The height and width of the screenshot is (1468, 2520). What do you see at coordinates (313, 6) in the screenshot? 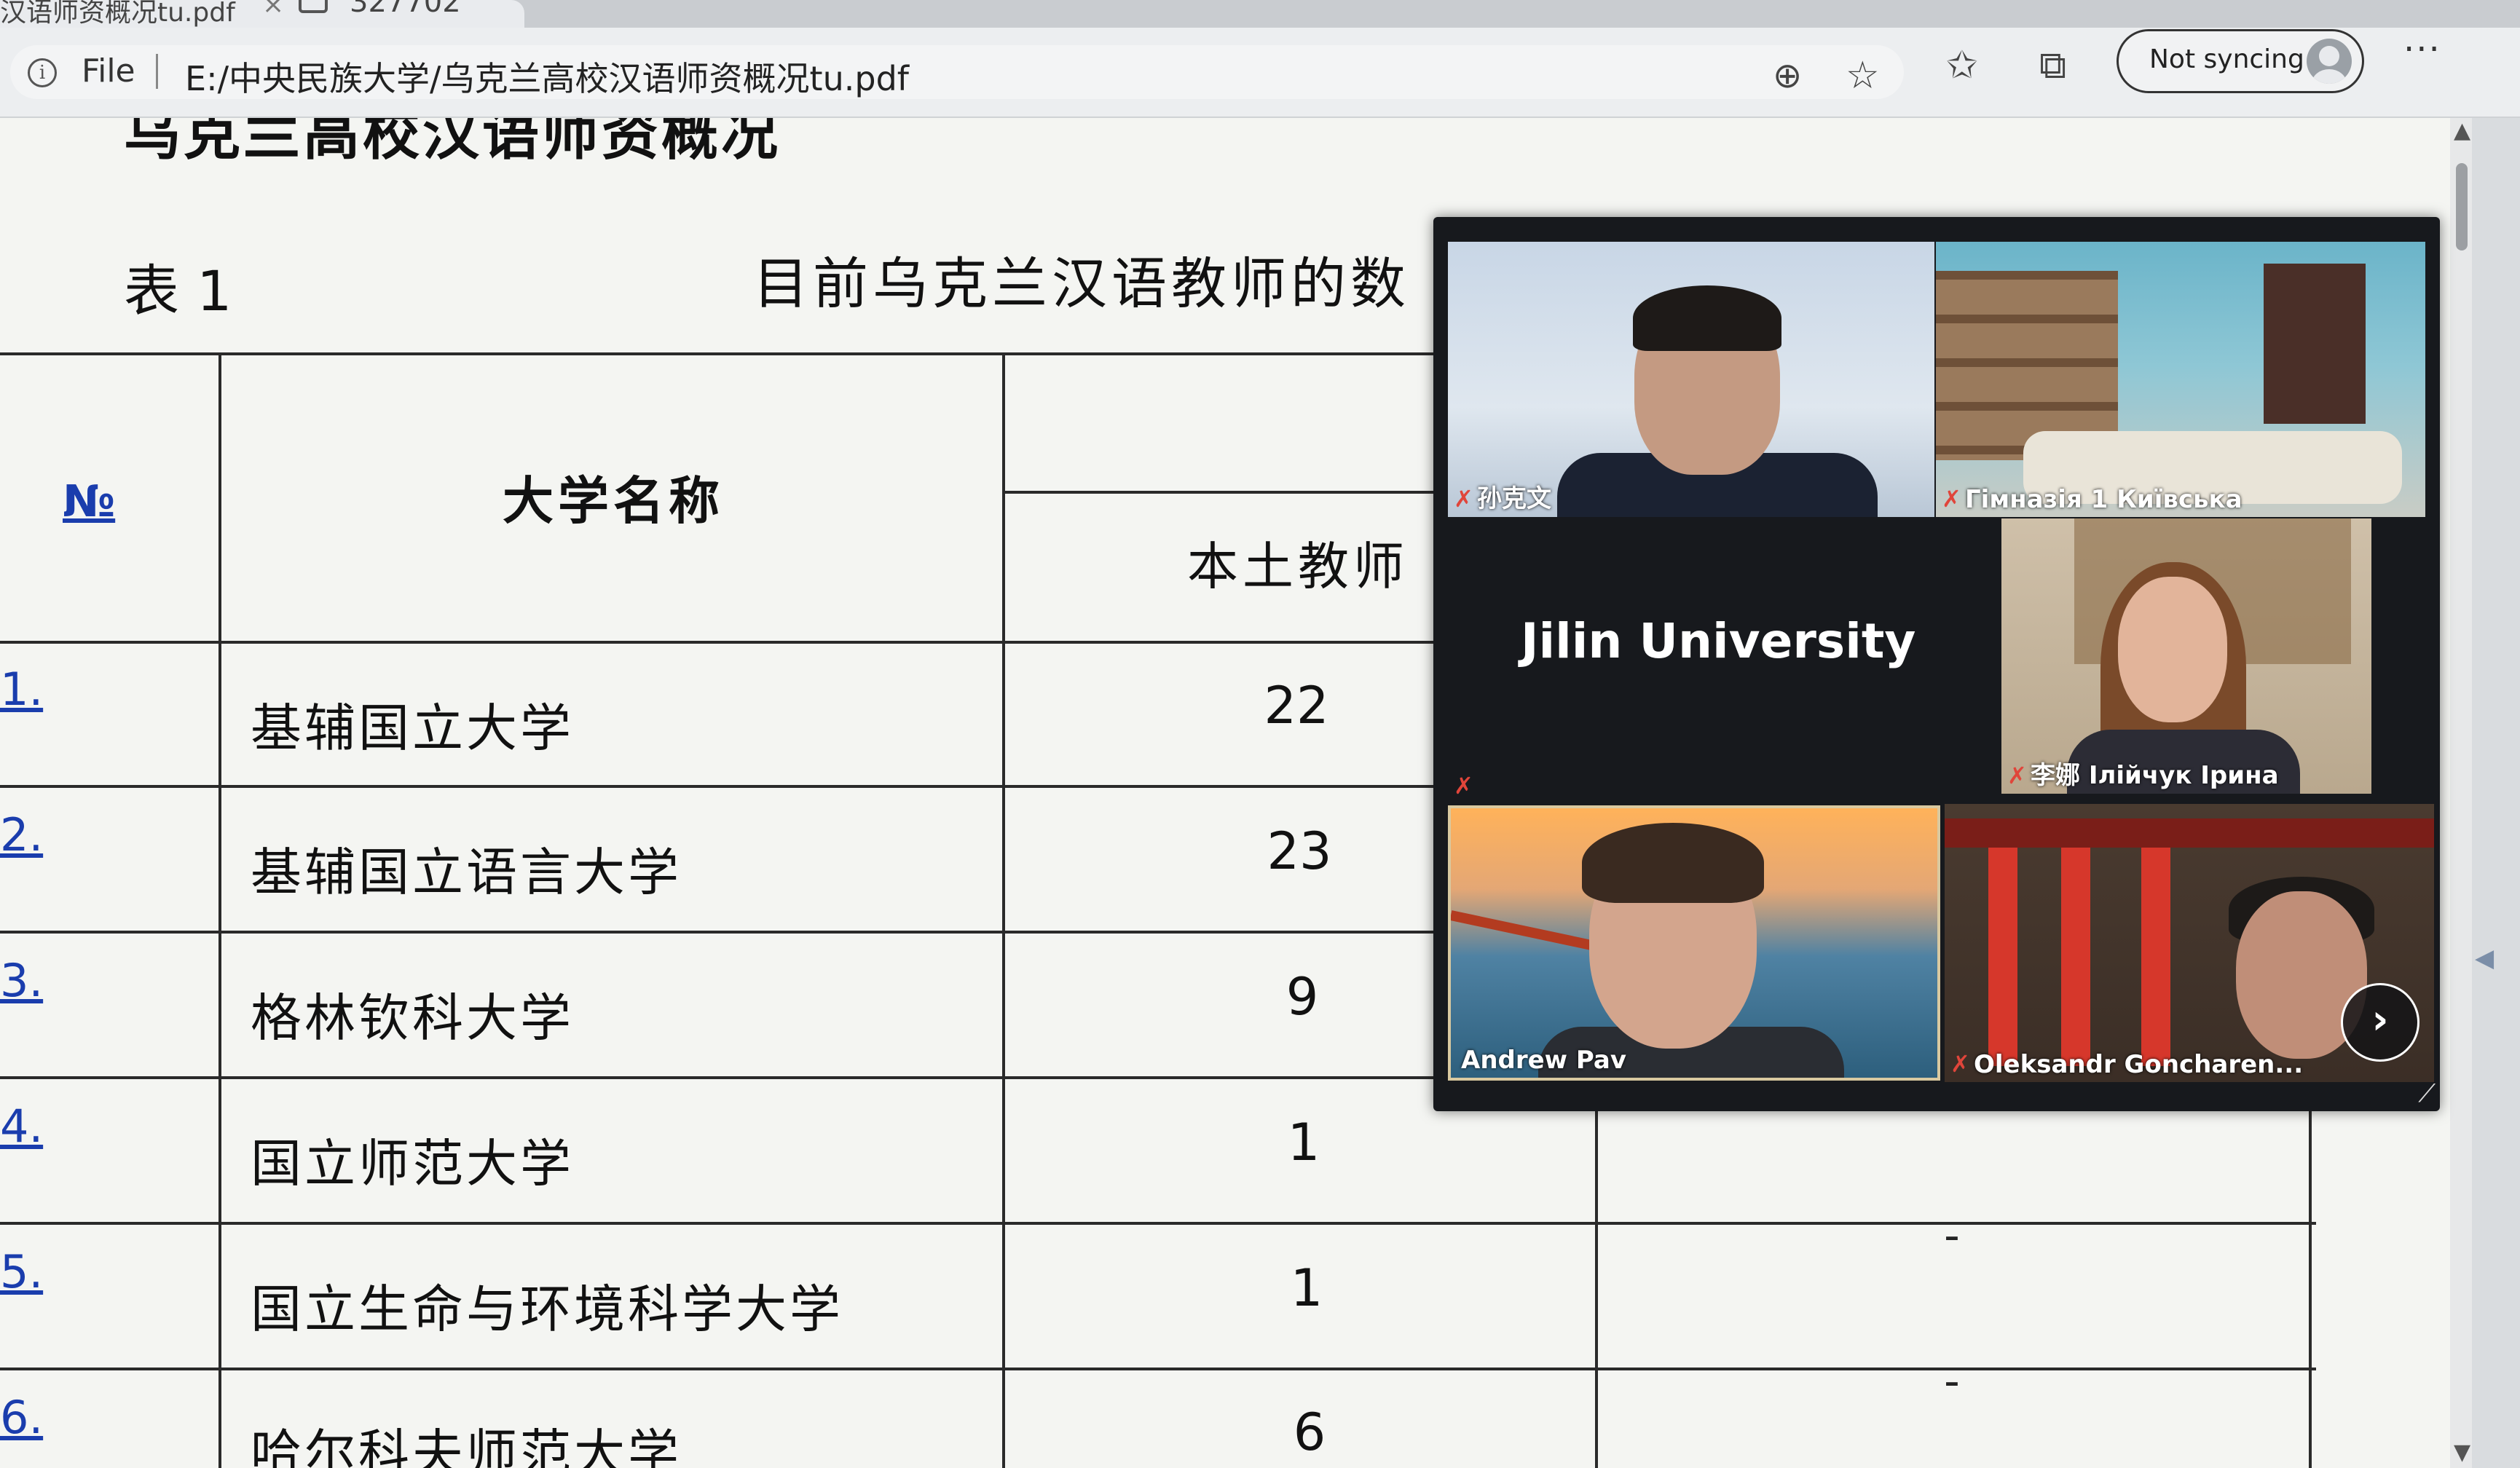
I see `tab-page-icon` at bounding box center [313, 6].